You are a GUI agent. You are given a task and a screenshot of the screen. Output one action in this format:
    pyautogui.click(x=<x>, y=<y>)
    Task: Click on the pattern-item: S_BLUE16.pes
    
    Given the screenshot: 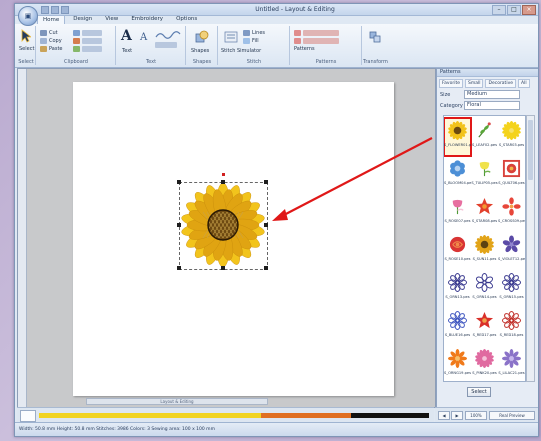 What is the action you would take?
    pyautogui.click(x=457, y=327)
    